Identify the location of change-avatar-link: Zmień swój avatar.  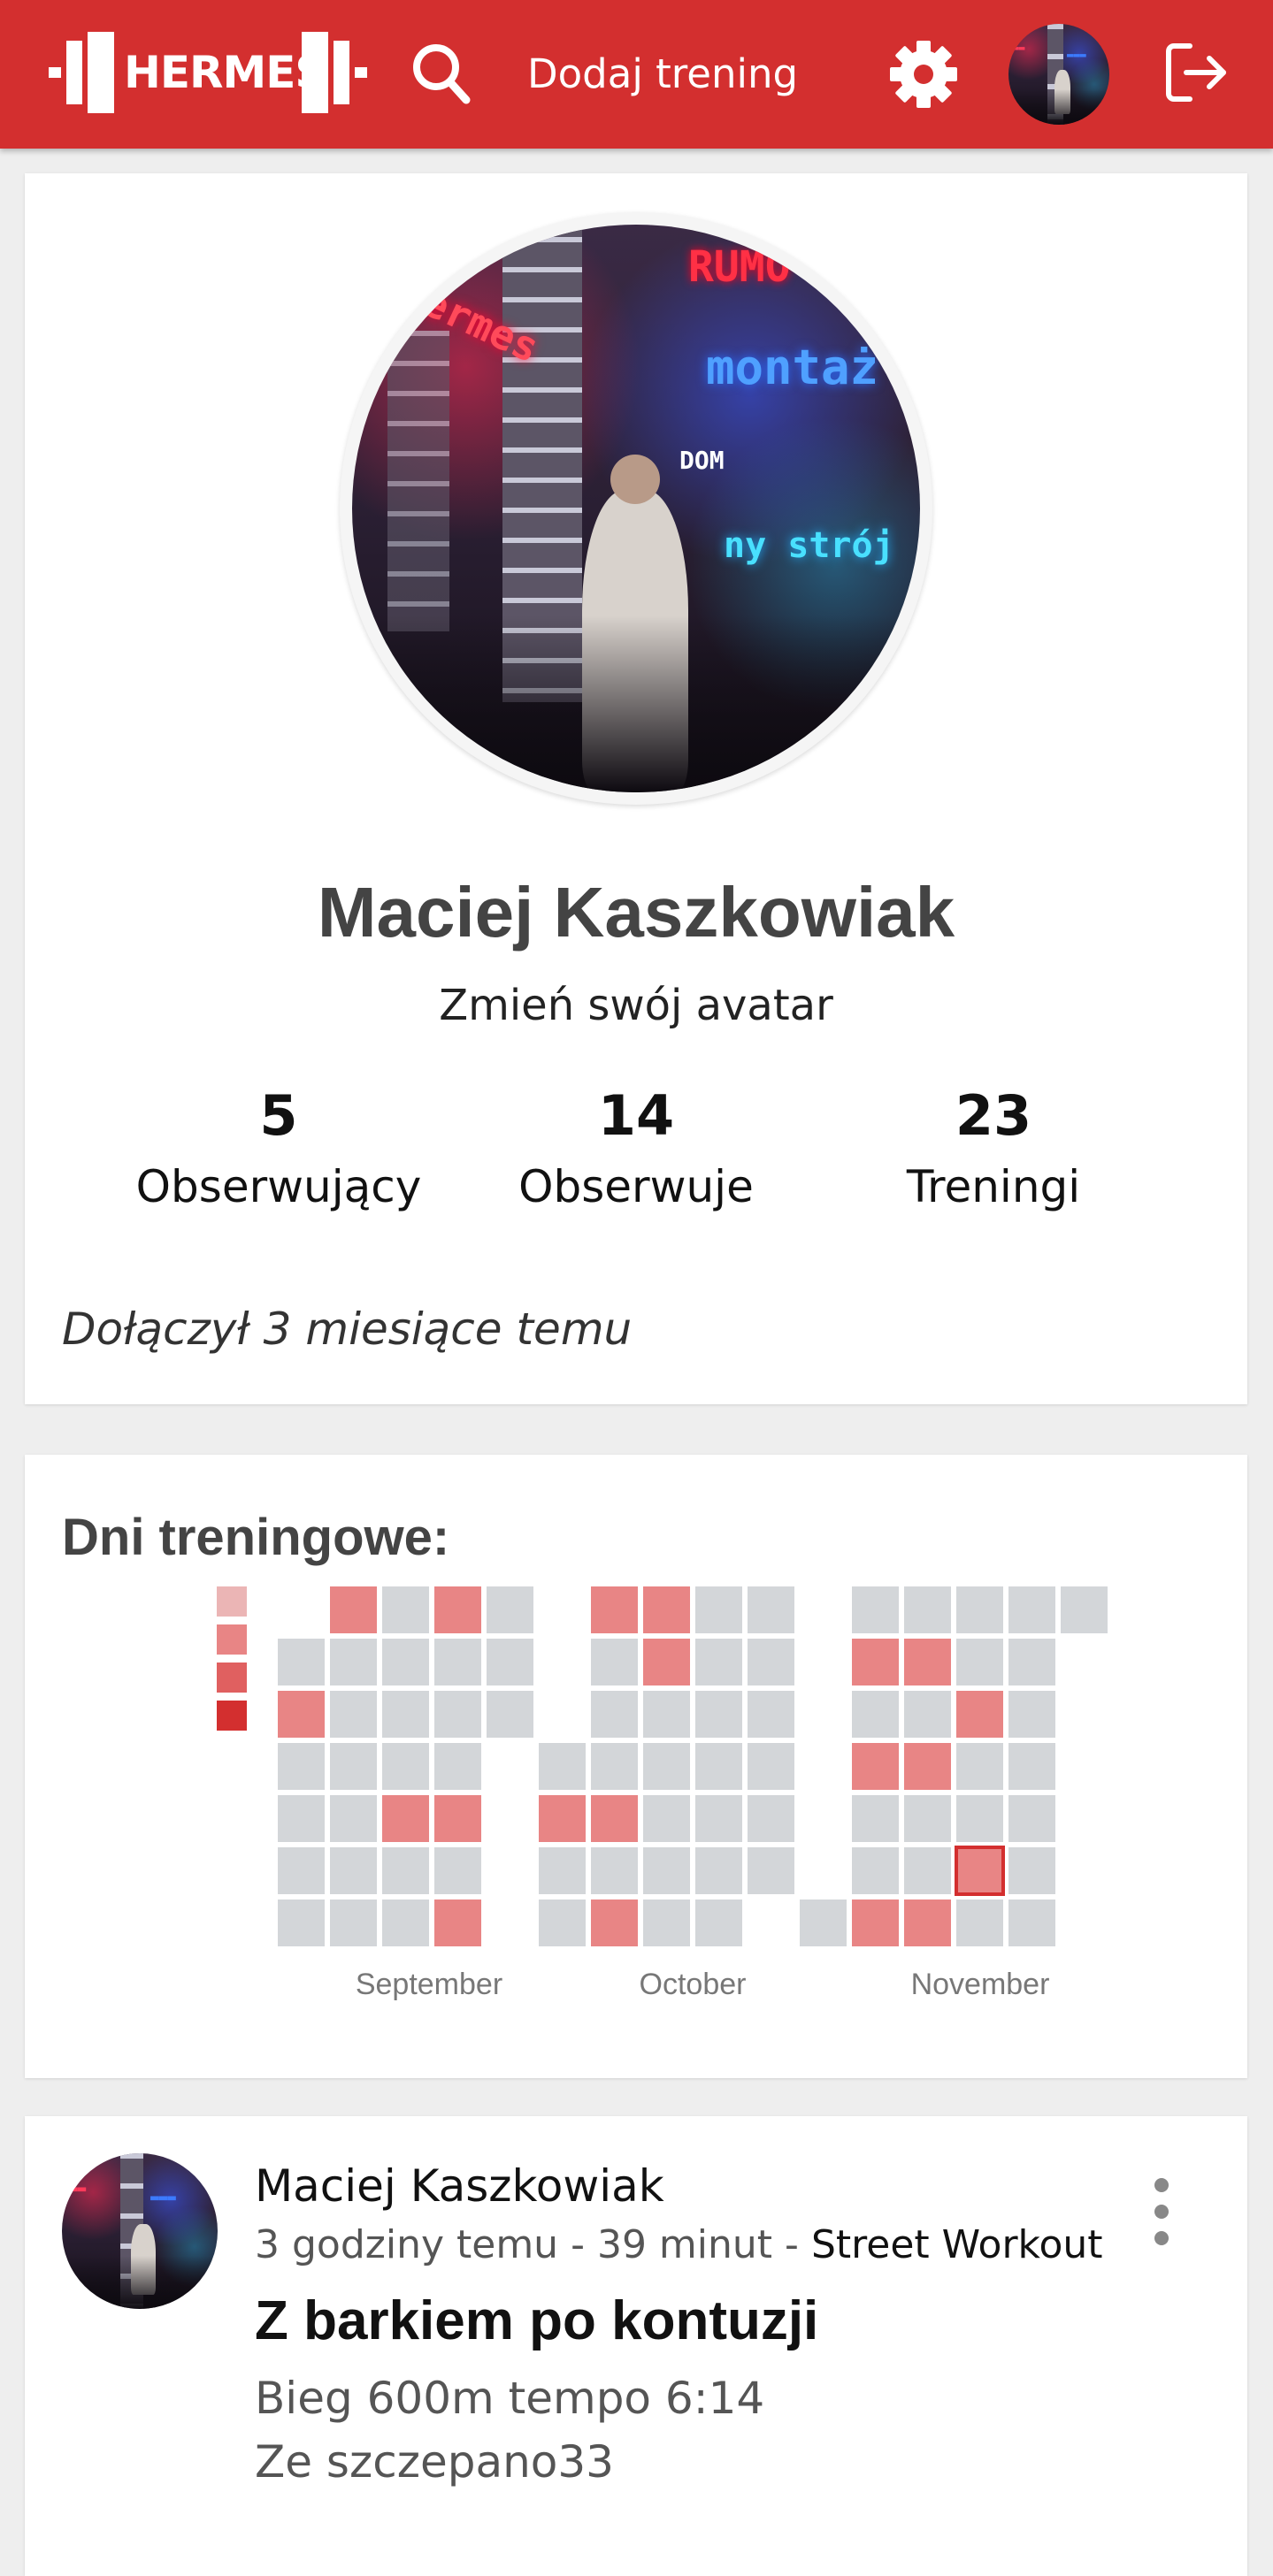
(636, 1006).